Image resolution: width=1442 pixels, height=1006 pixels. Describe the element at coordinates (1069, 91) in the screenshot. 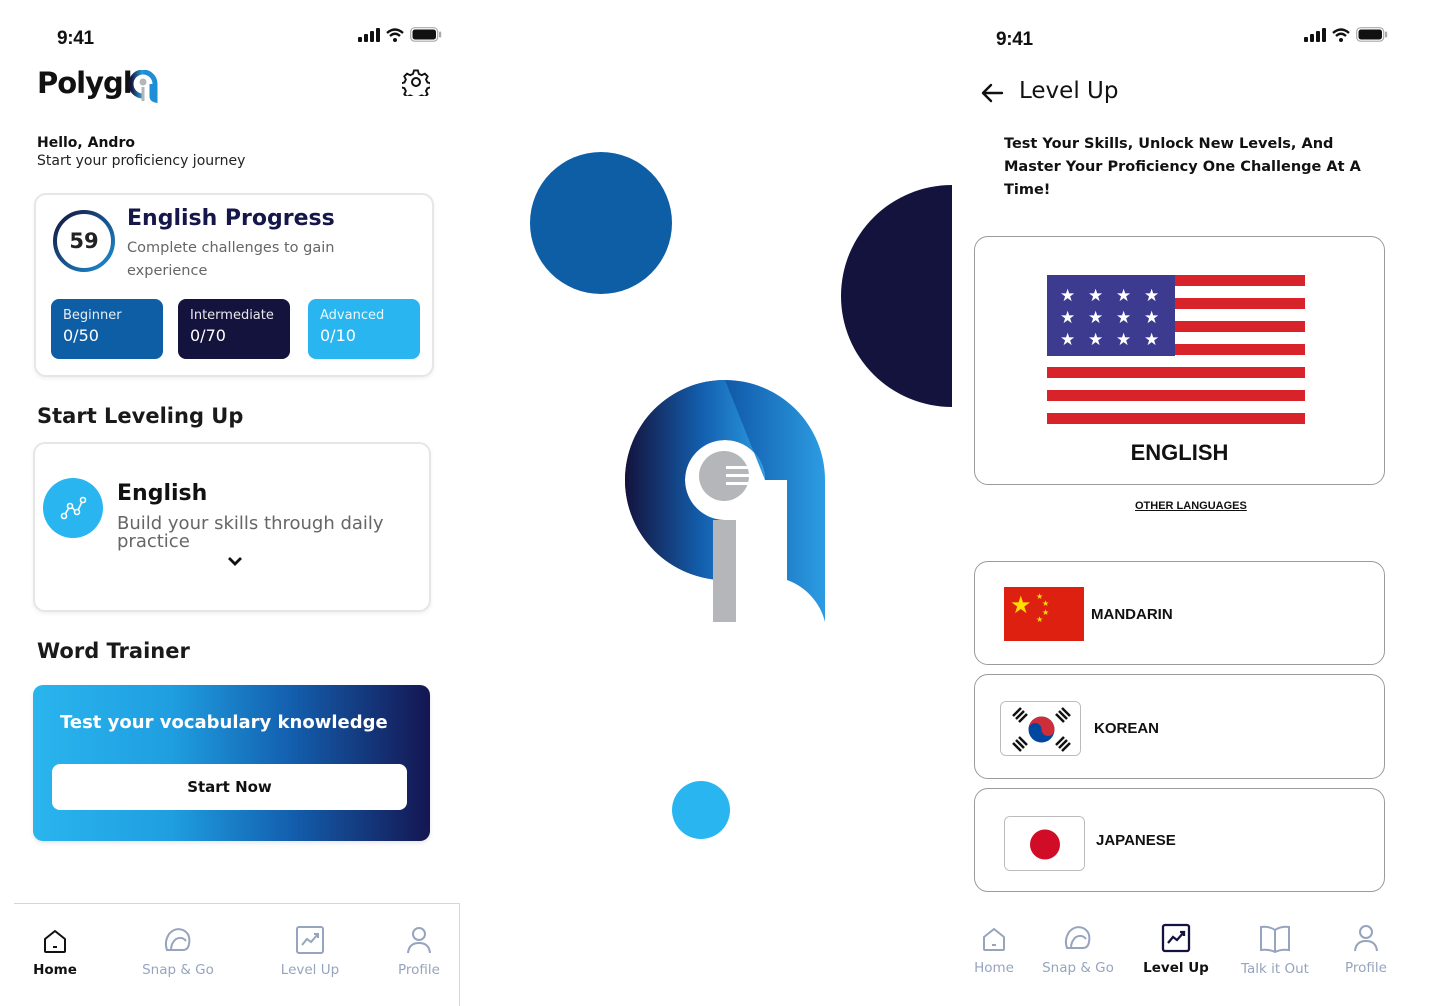

I see `page-title: Level Up` at that location.